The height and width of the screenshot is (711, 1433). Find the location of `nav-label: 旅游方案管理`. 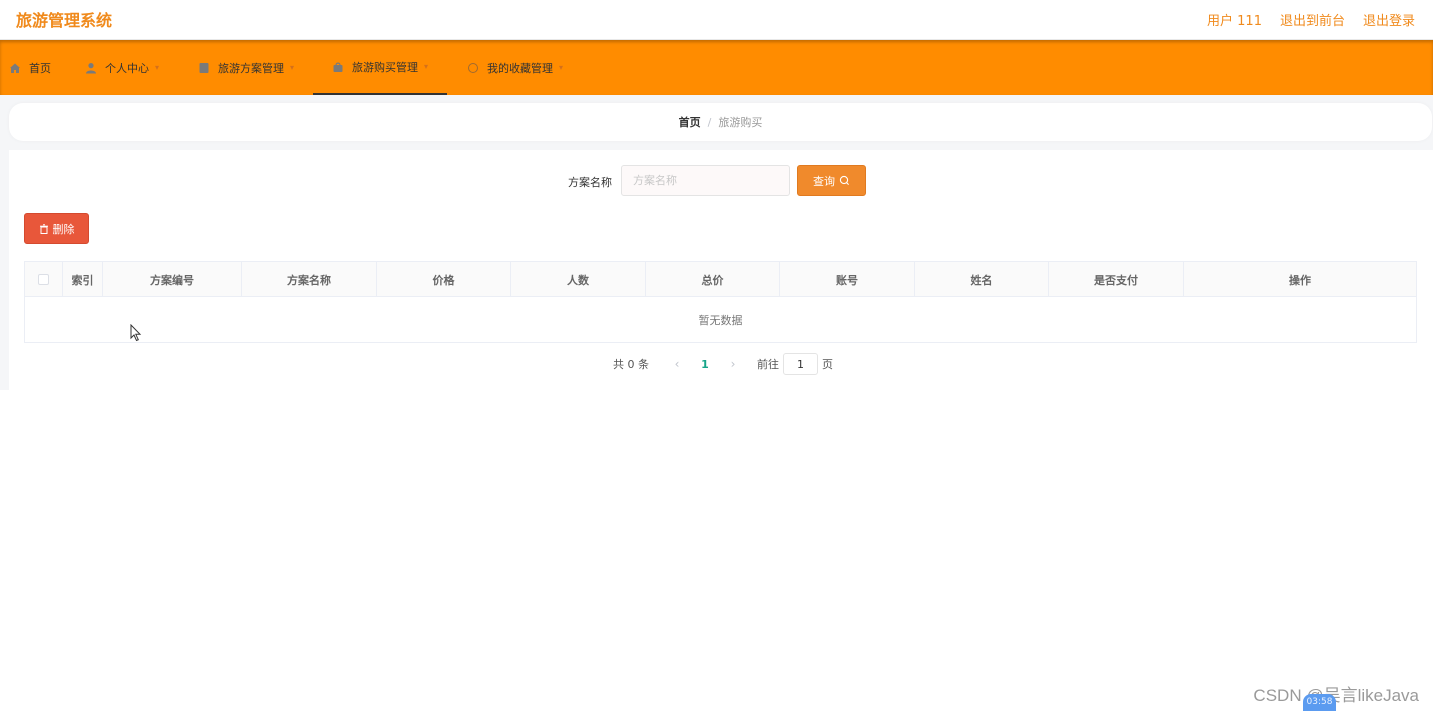

nav-label: 旅游方案管理 is located at coordinates (251, 68).